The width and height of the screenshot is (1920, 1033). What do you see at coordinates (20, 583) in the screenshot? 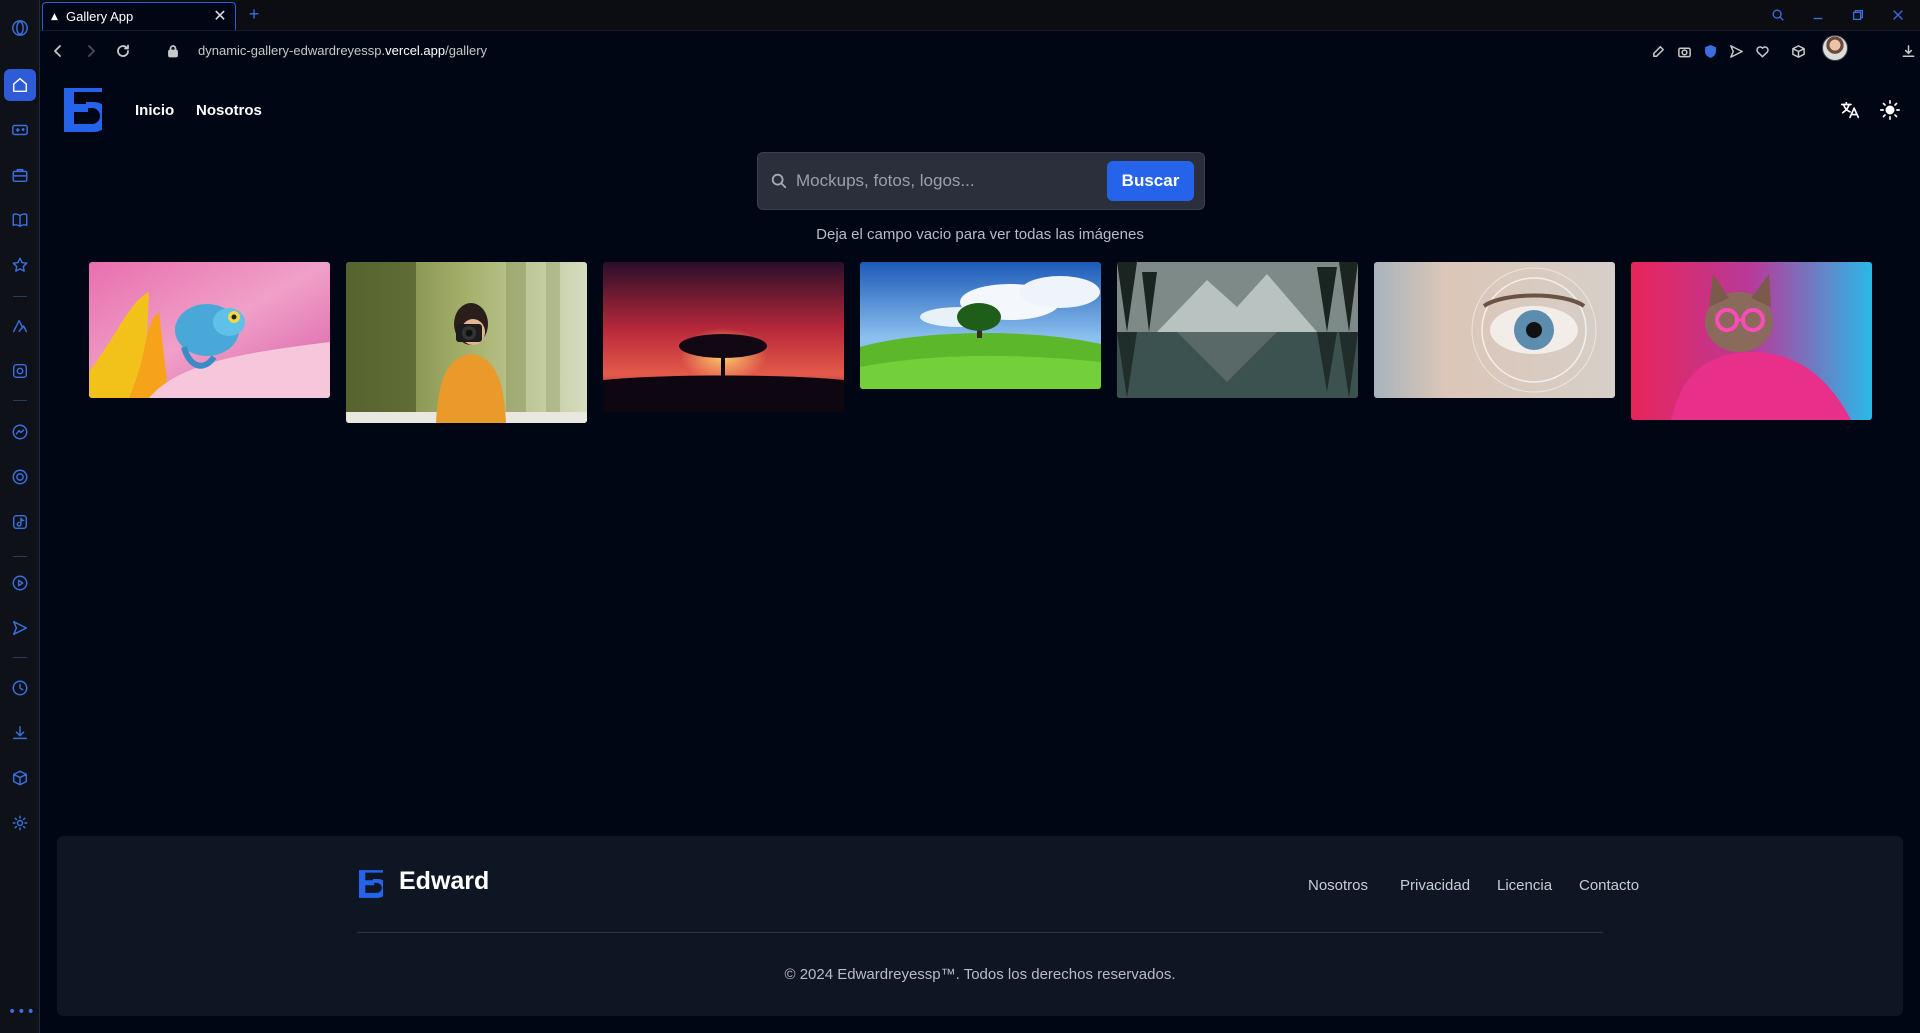
I see `player-icon` at bounding box center [20, 583].